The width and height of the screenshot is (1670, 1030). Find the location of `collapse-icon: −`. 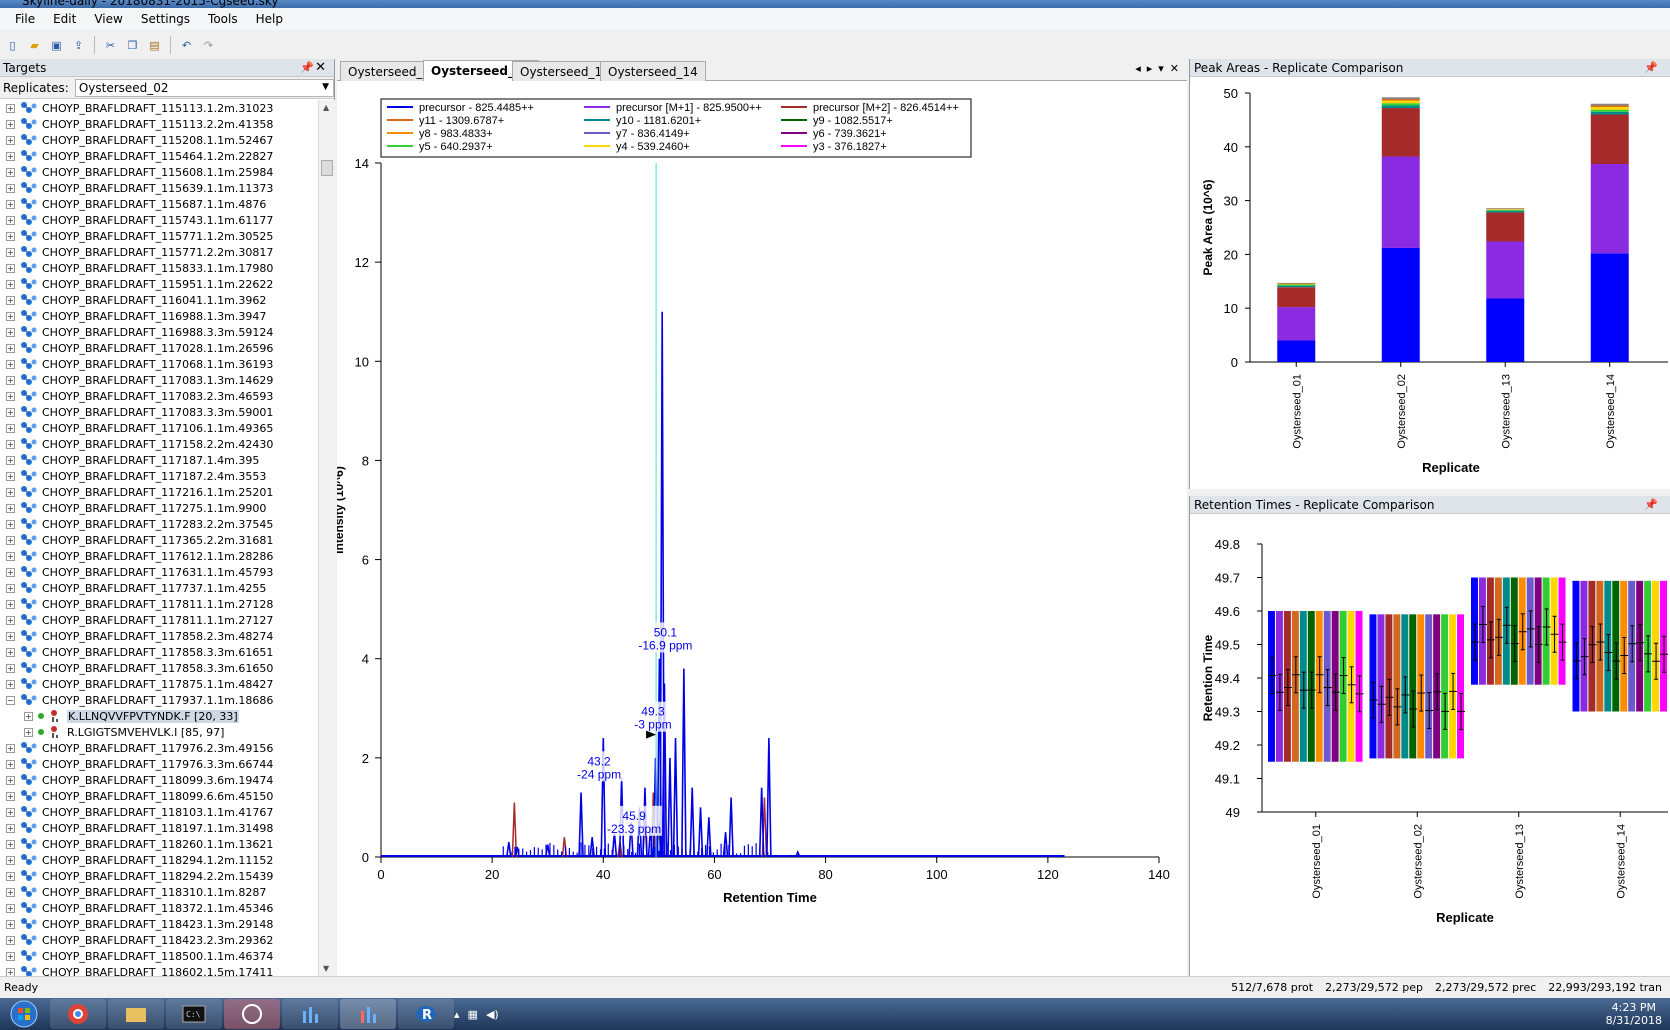

collapse-icon: − is located at coordinates (10, 700).